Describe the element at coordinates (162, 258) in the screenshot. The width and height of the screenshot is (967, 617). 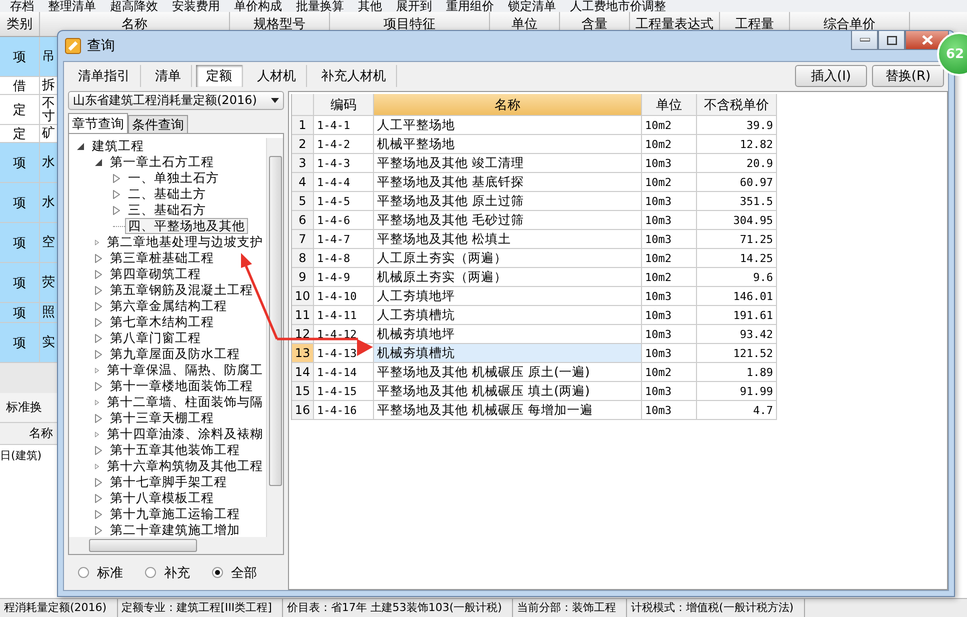
I see `tree-item: 第三章桩基础工程` at that location.